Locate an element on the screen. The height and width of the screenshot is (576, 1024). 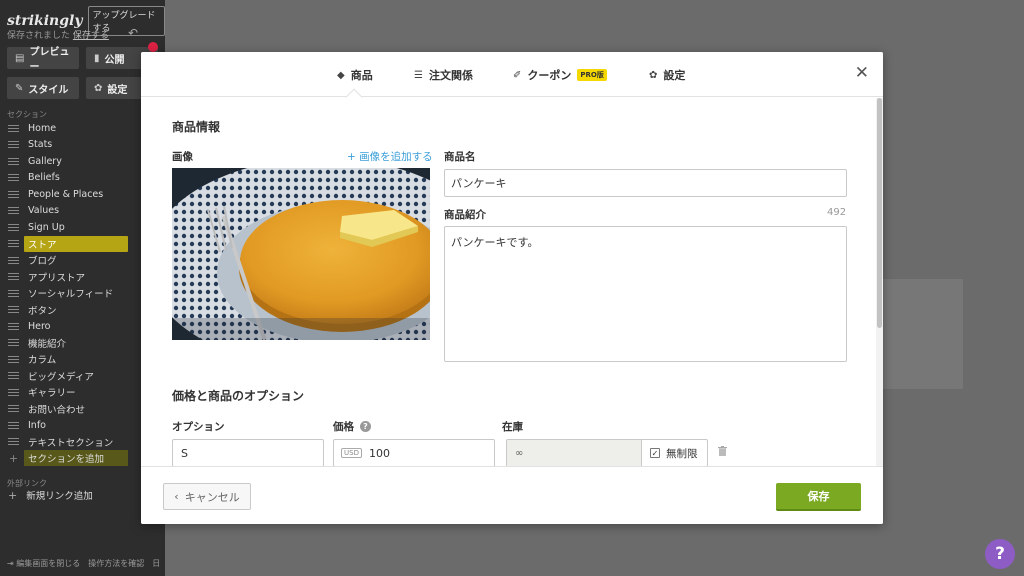
tab-coupon: ✐ クーポン PRO版 is located at coordinates (560, 75).